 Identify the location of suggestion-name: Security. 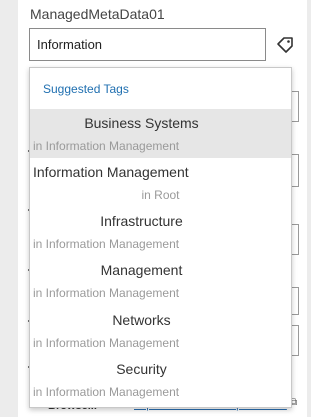
(141, 369).